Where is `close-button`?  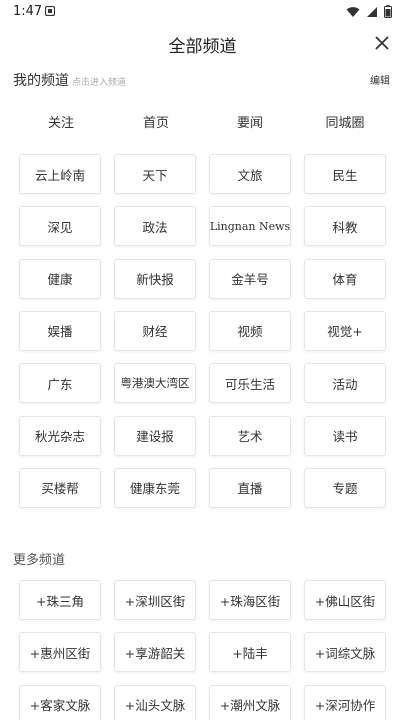
close-button is located at coordinates (382, 43).